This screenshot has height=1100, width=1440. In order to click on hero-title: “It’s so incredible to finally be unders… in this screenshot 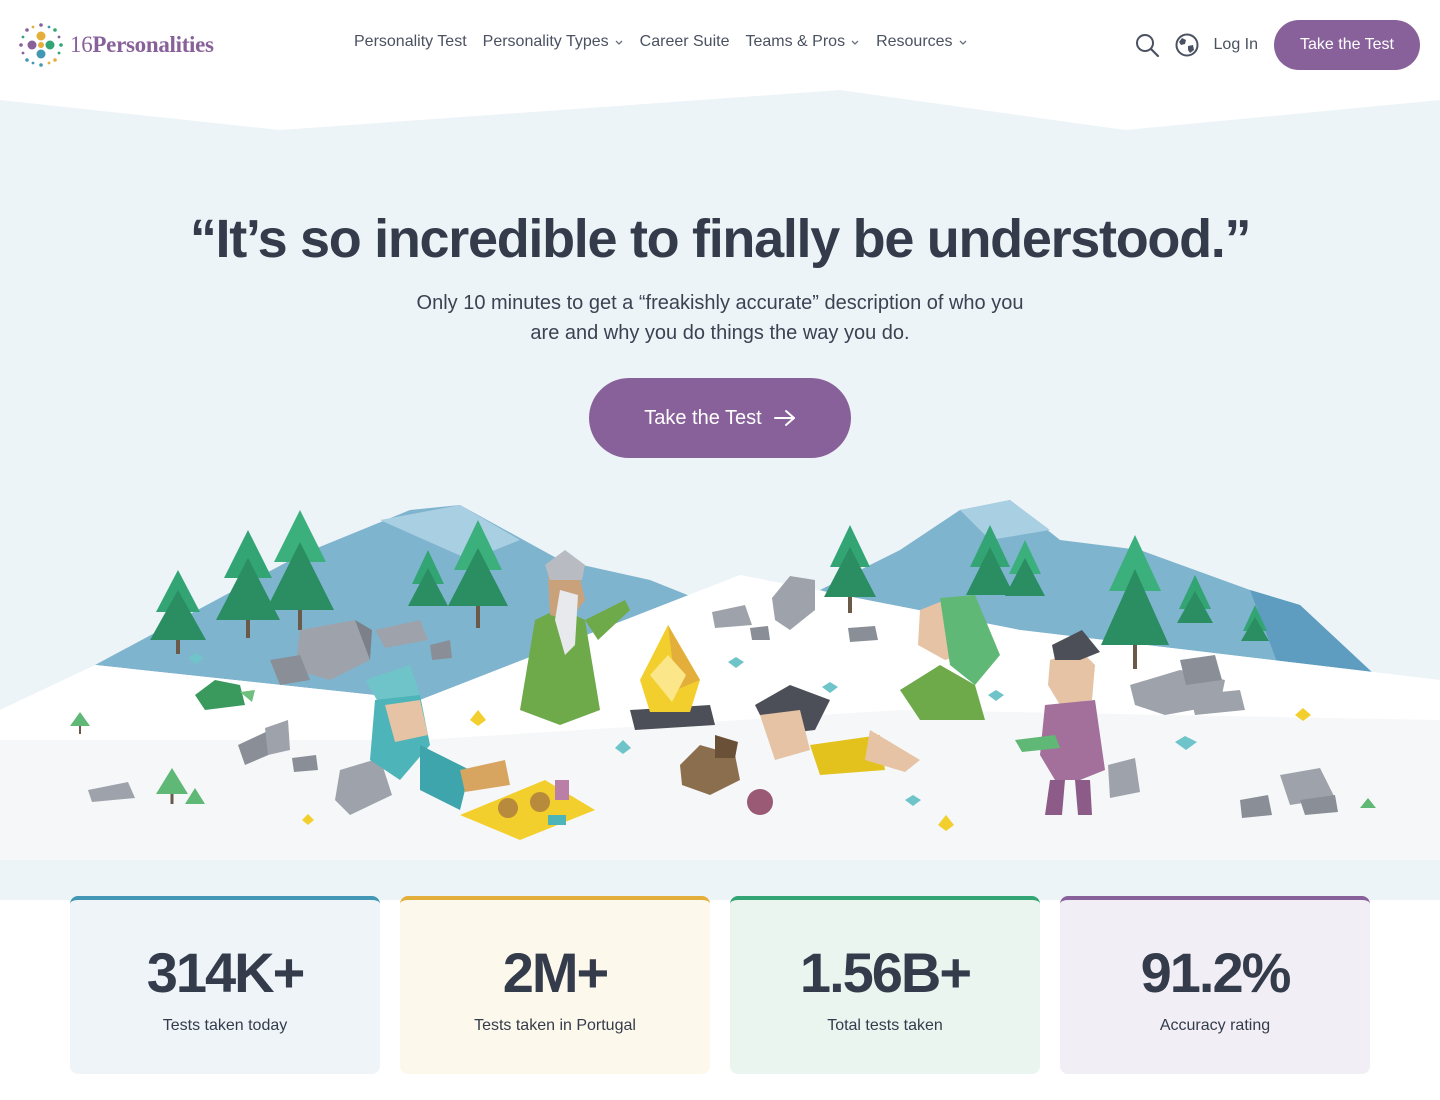, I will do `click(720, 239)`.